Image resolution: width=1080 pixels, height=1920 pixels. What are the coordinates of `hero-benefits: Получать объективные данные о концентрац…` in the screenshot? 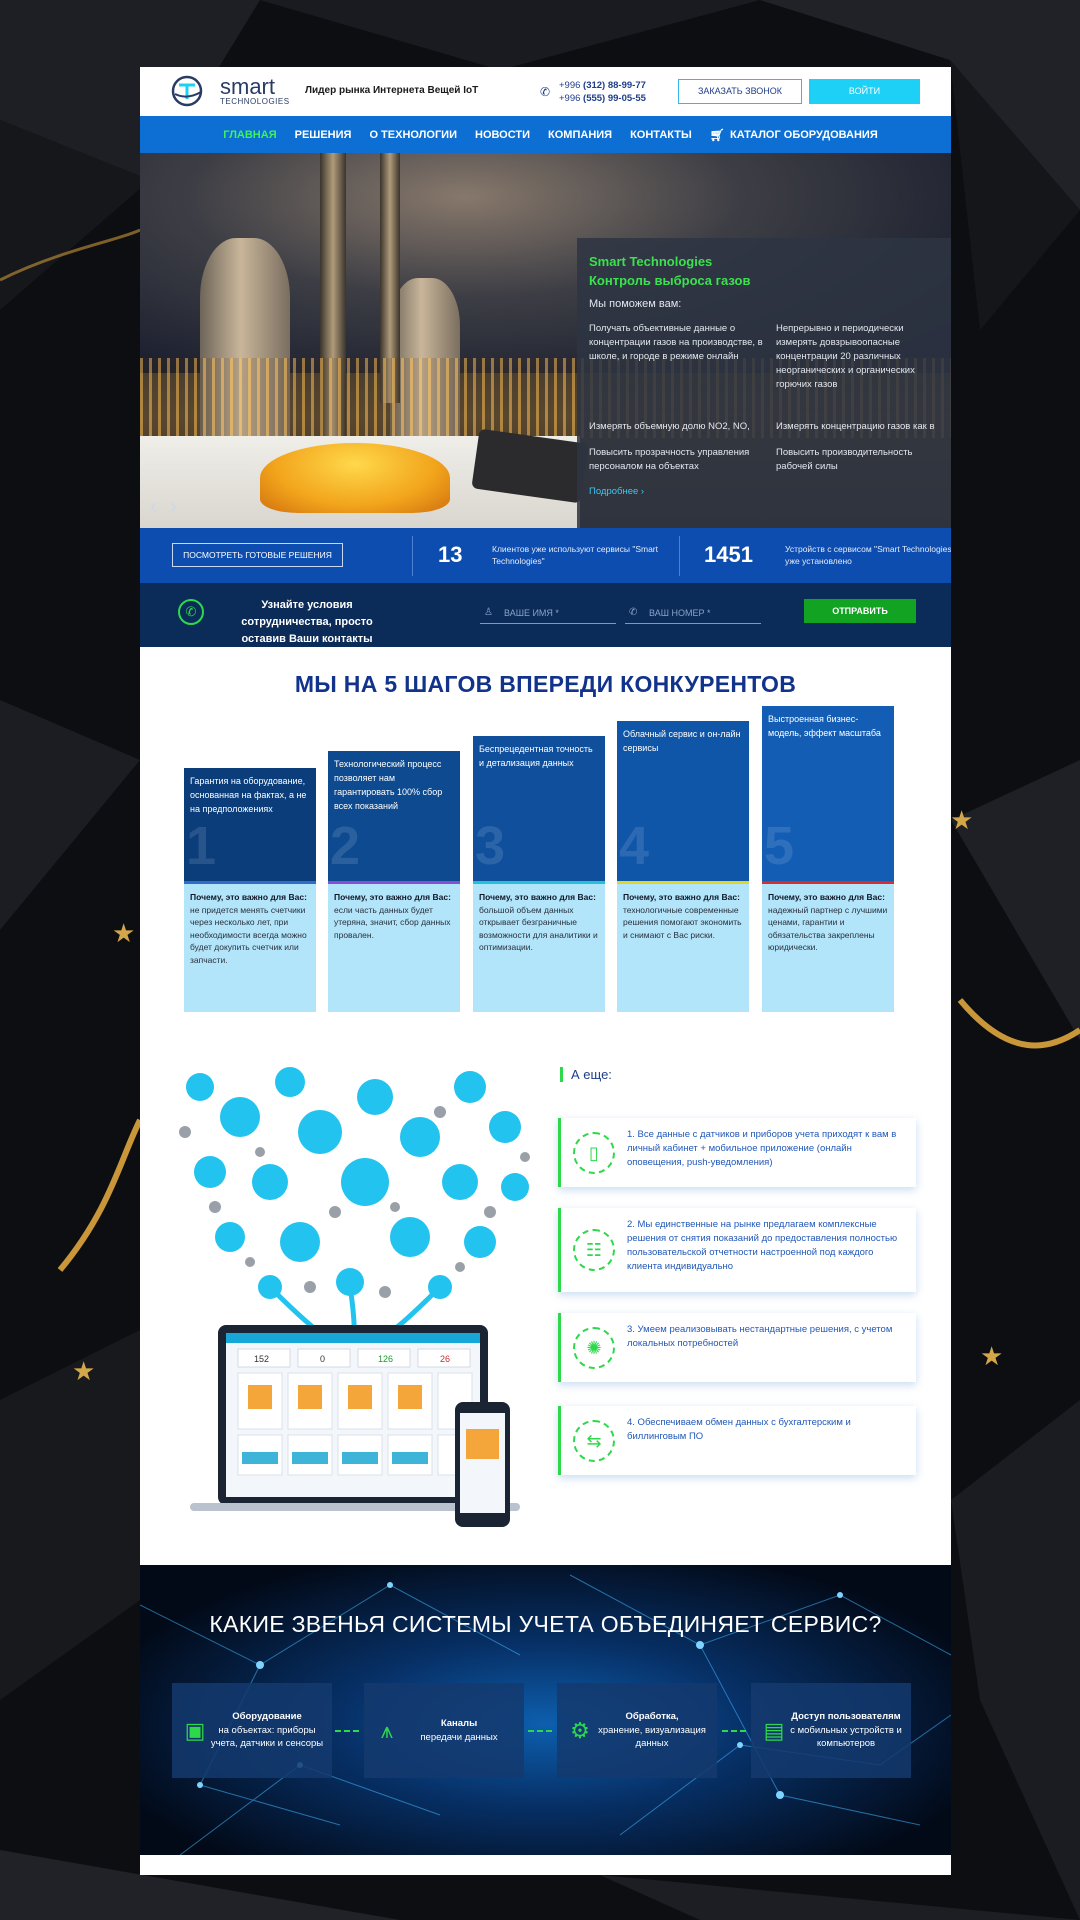 It's located at (764, 404).